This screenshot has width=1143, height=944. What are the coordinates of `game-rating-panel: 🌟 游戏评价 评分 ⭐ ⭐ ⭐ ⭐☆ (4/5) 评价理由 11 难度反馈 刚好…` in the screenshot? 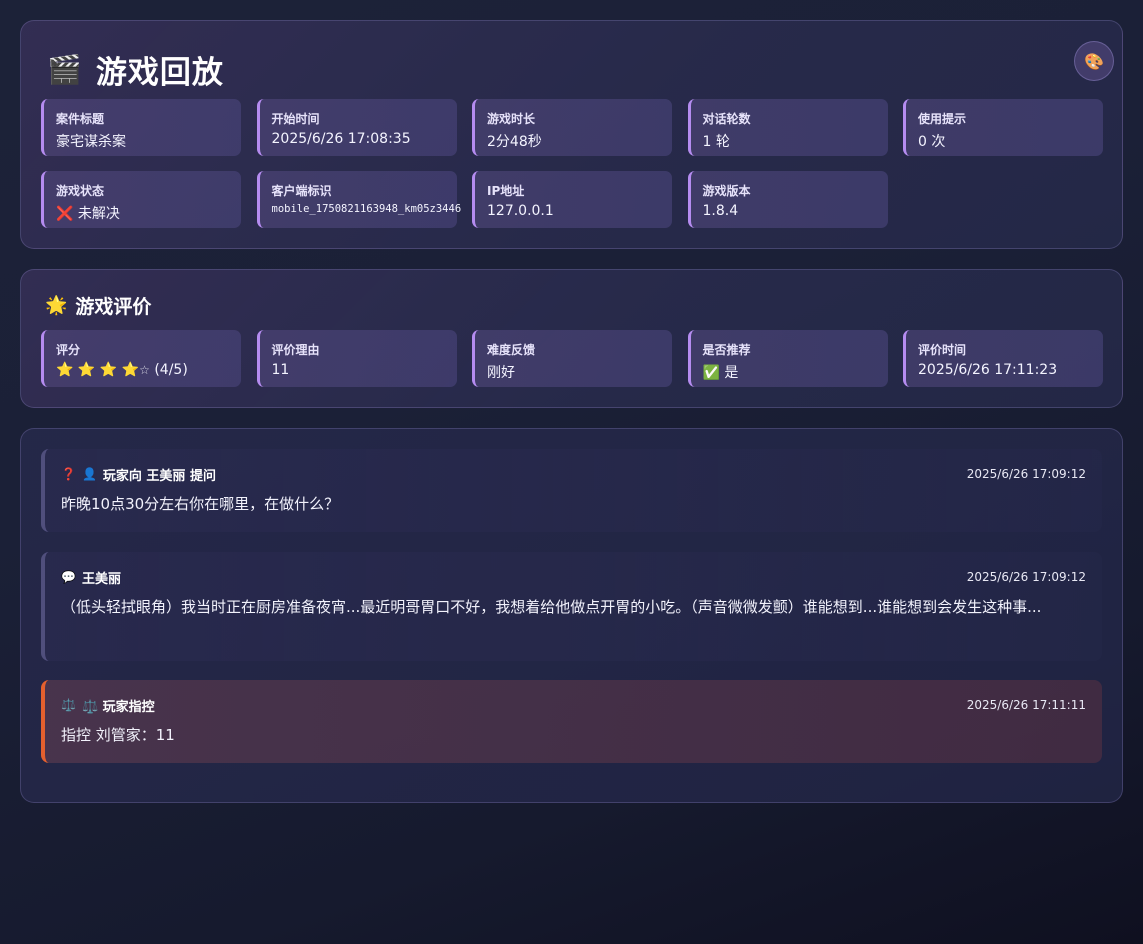 It's located at (571, 338).